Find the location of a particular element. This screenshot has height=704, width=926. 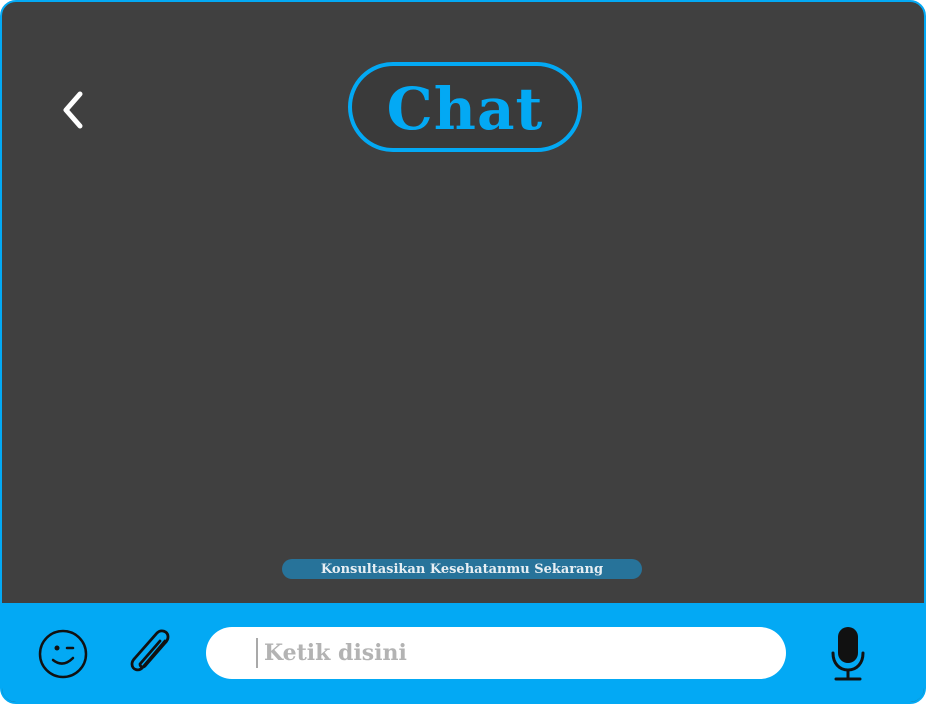

chevron-left-icon is located at coordinates (73, 110).